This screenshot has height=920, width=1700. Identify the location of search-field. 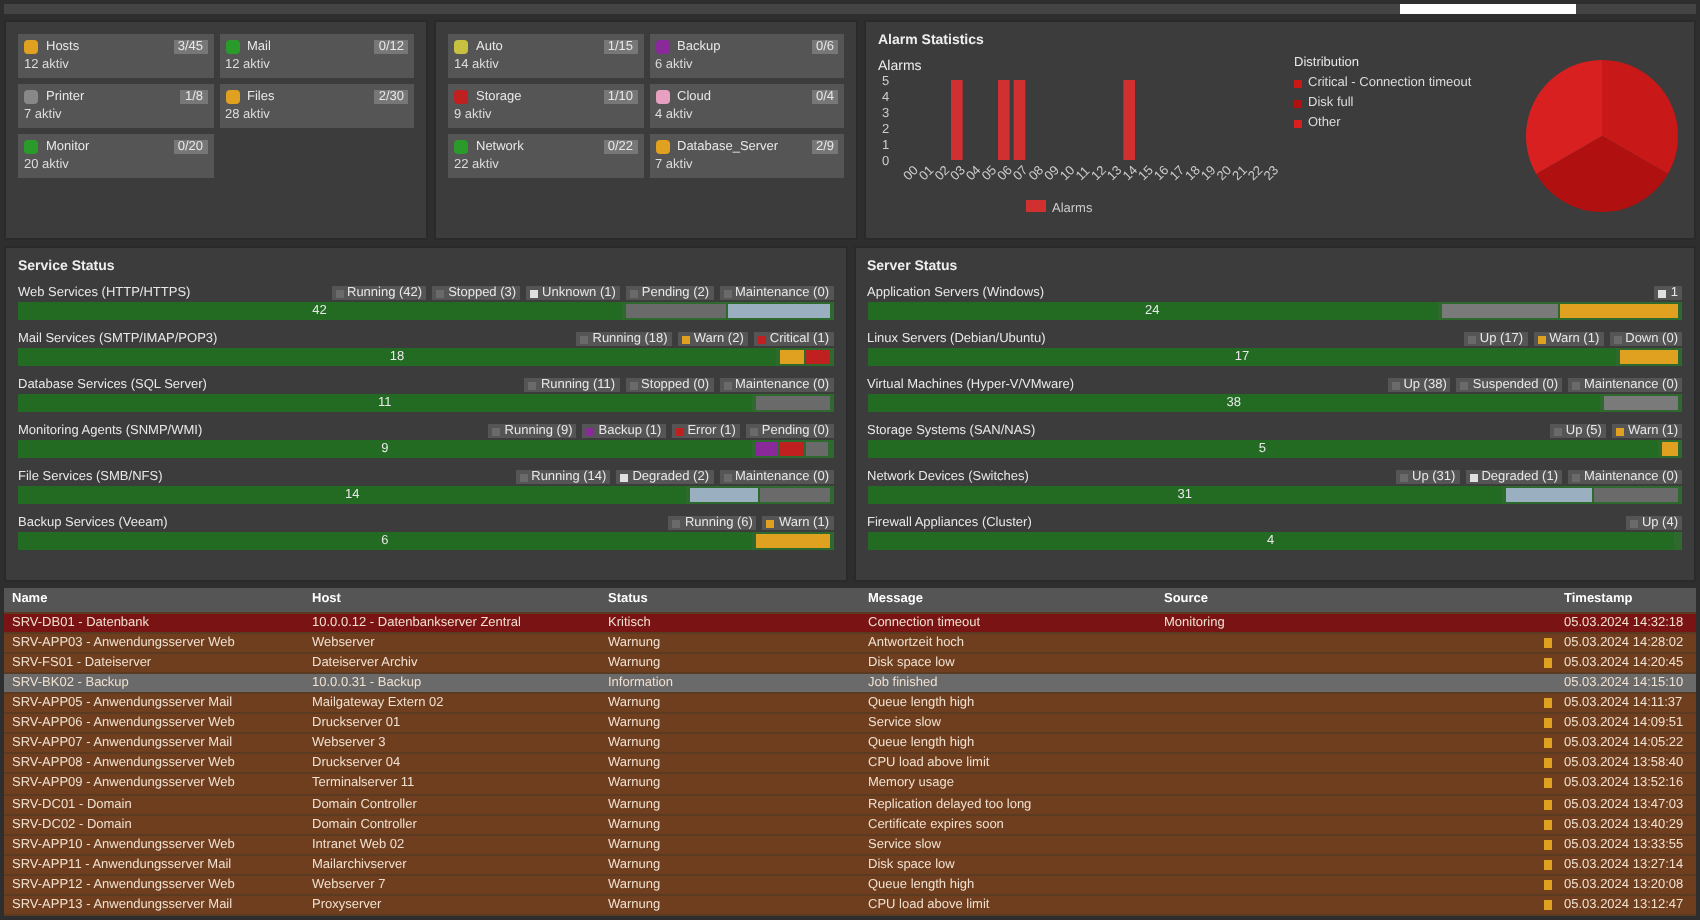
(1488, 9).